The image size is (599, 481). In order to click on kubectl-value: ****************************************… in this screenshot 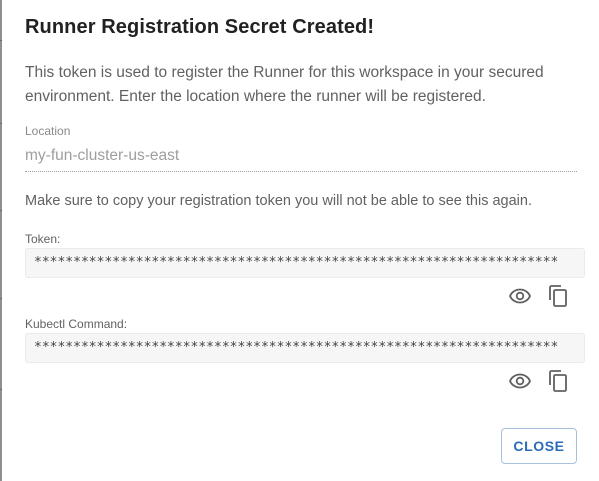, I will do `click(305, 348)`.